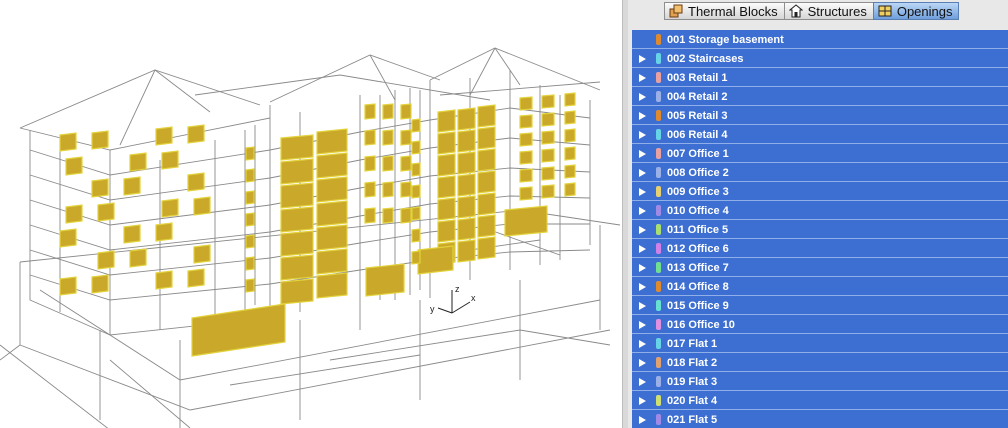 The image size is (1008, 428). Describe the element at coordinates (820, 192) in the screenshot. I see `list-item: 009 Office 3` at that location.